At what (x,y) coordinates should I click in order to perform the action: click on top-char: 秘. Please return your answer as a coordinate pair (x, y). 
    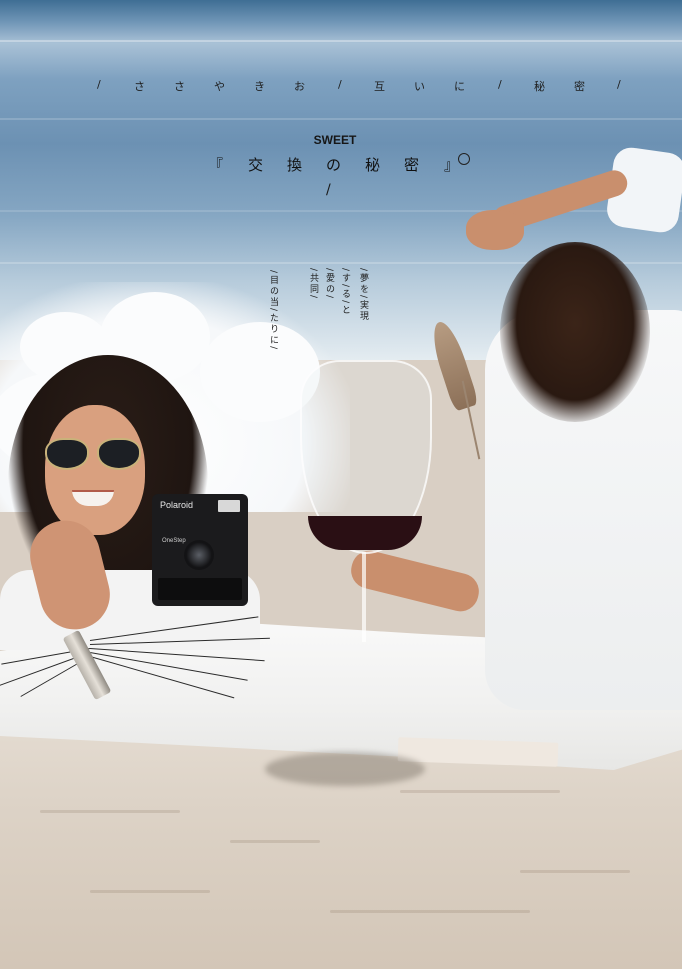
    Looking at the image, I should click on (539, 86).